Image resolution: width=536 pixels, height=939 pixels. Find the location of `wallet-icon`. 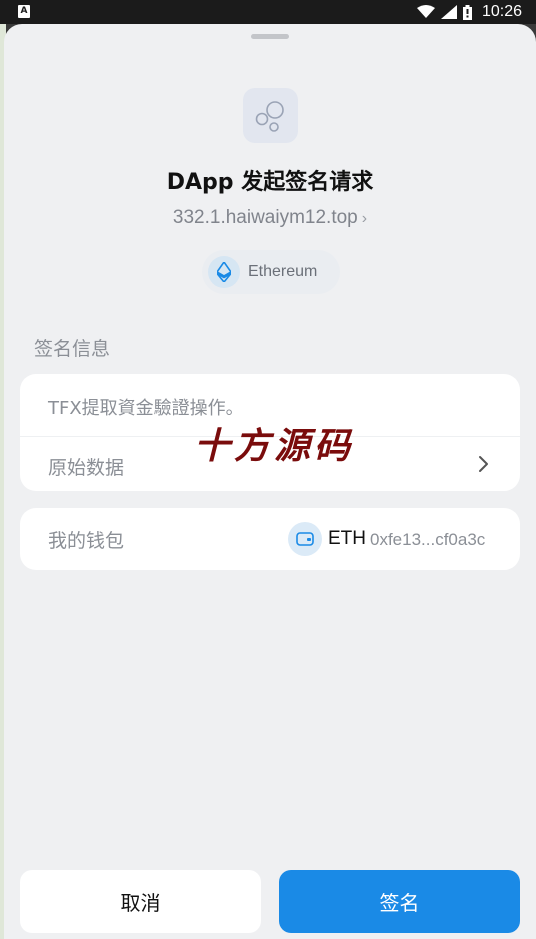

wallet-icon is located at coordinates (305, 539).